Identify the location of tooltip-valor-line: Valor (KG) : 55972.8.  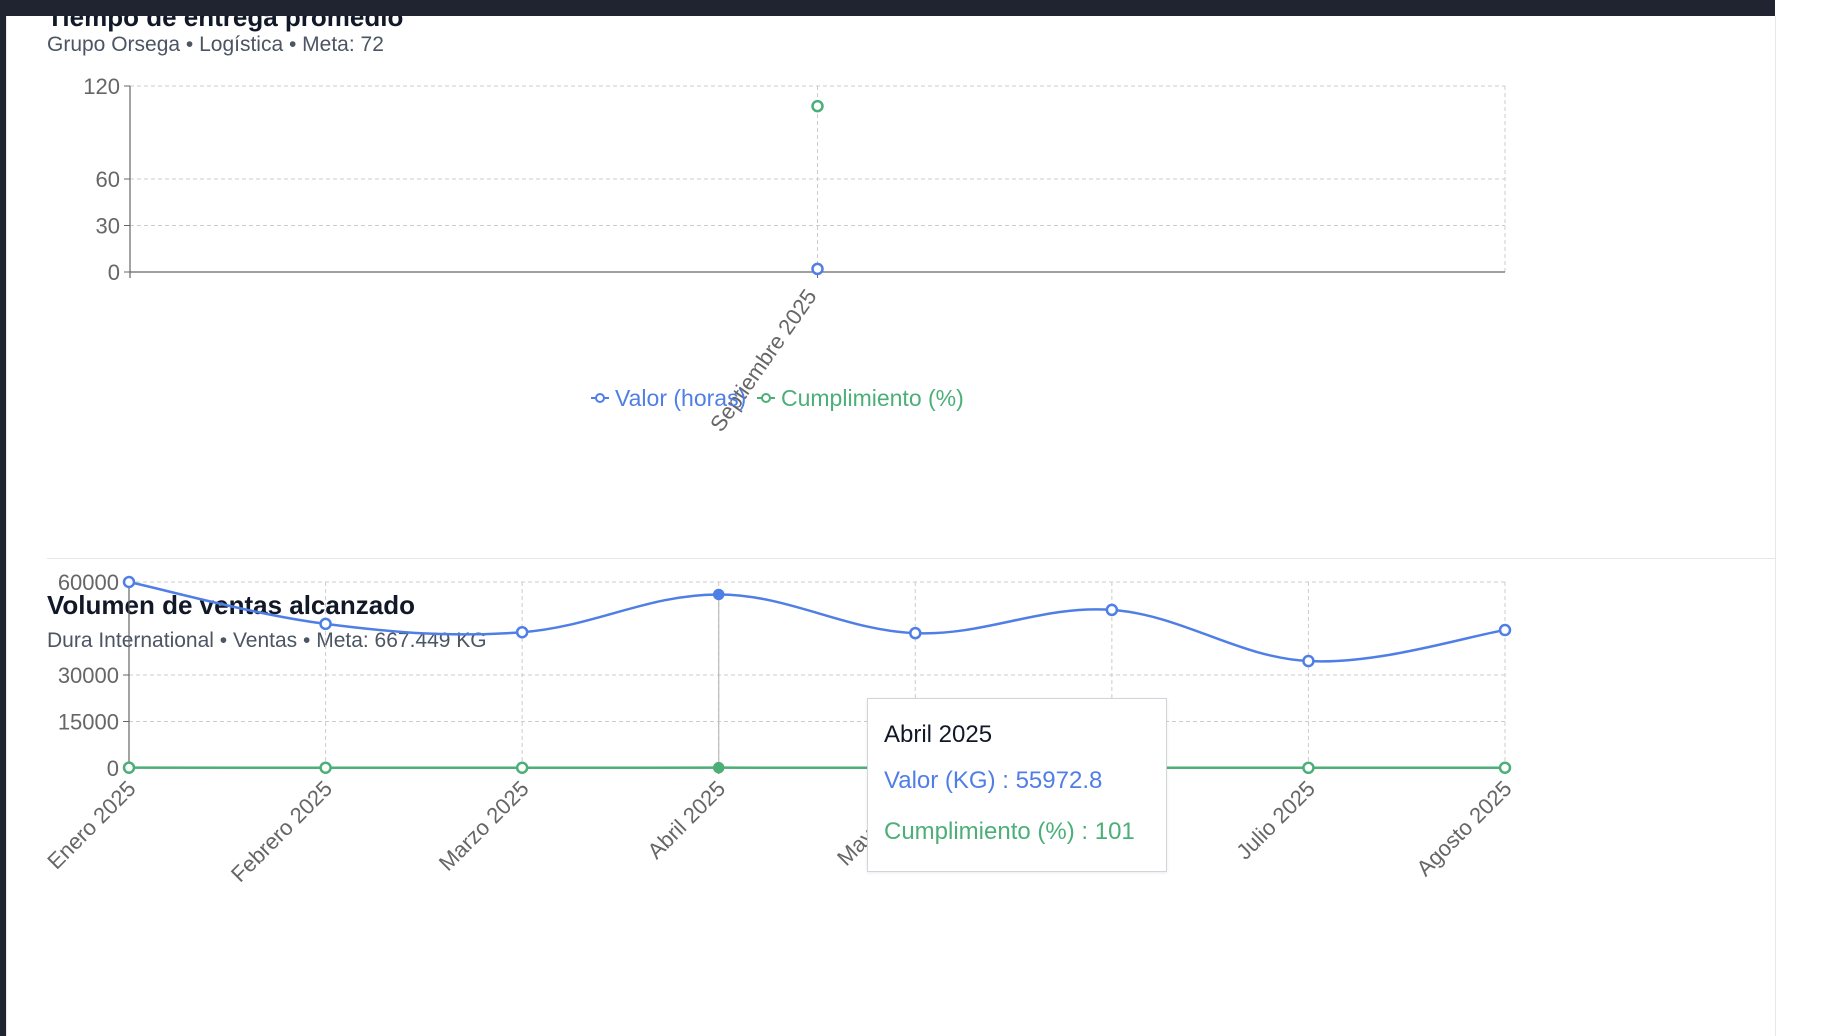
(993, 780).